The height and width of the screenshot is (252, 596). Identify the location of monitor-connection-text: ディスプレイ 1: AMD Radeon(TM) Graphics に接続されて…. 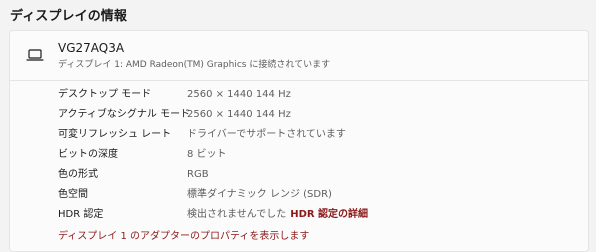
(194, 65).